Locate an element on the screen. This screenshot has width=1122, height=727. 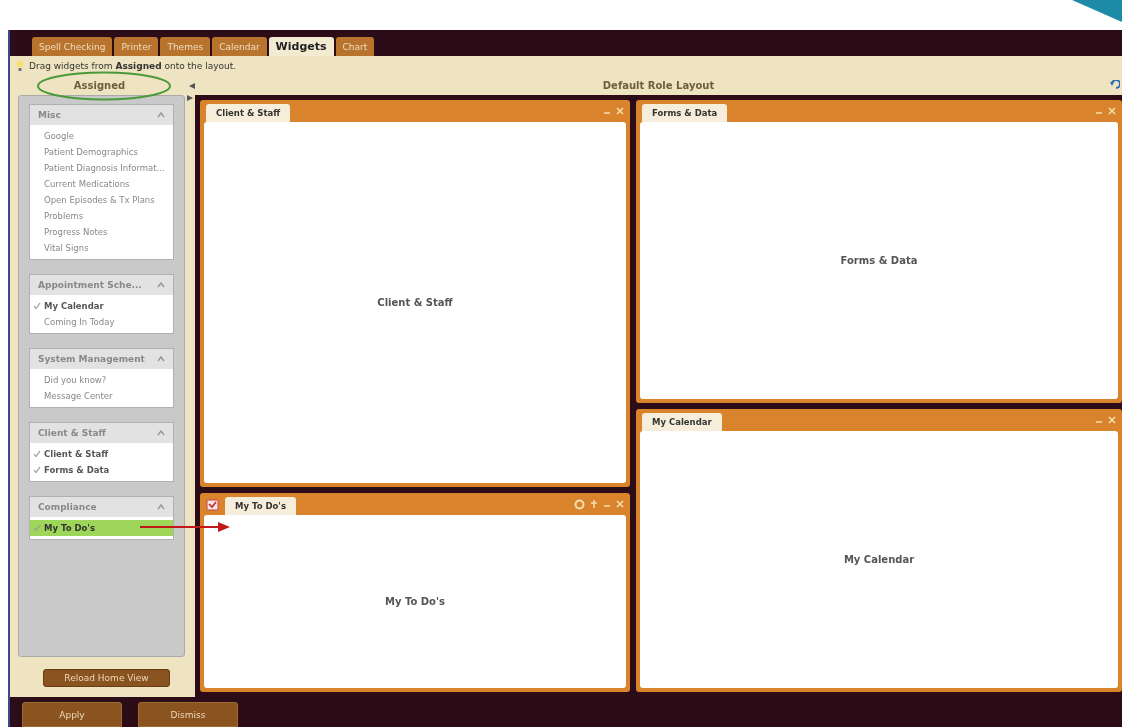
collapse-left-icon is located at coordinates (192, 85).